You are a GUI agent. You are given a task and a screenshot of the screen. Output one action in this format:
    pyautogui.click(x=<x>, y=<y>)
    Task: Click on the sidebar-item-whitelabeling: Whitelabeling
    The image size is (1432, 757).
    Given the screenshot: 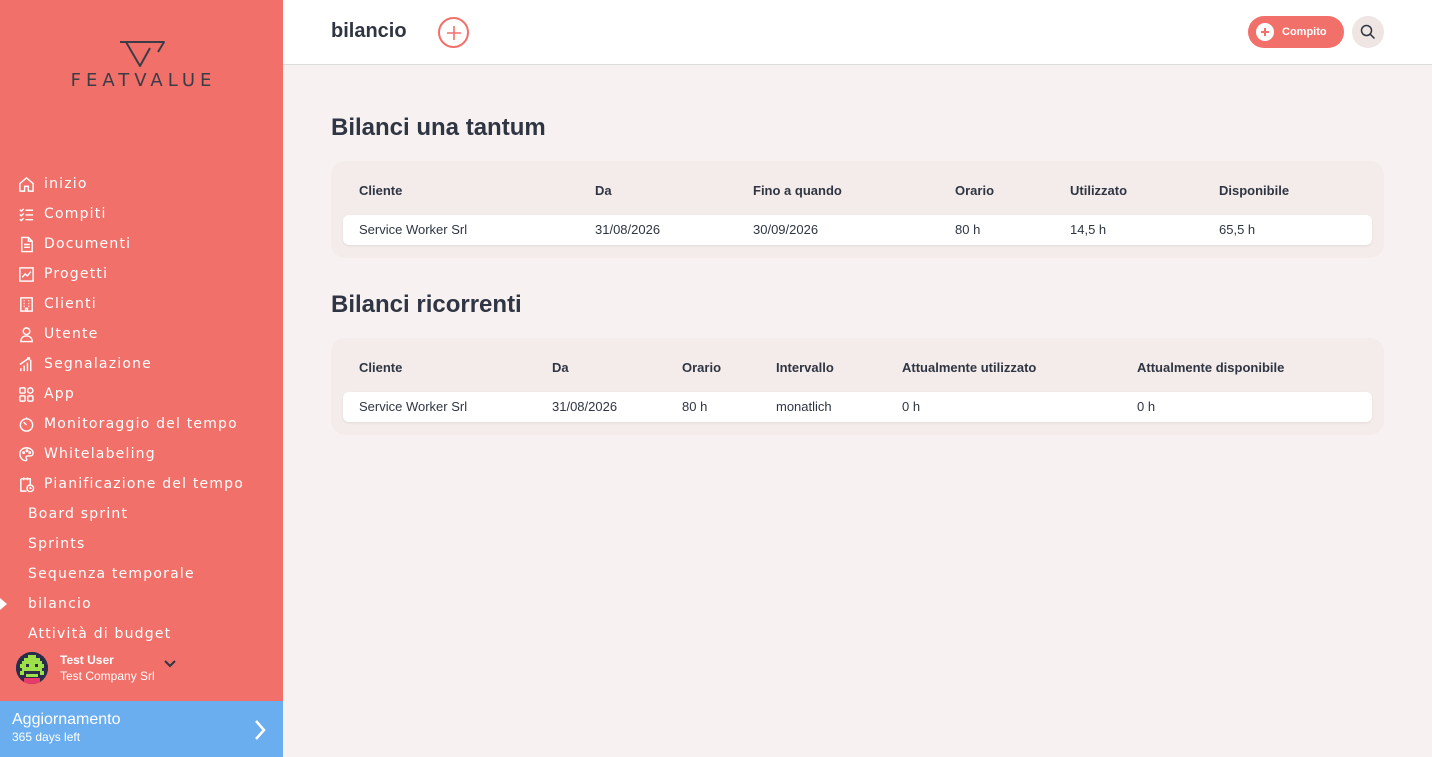 What is the action you would take?
    pyautogui.click(x=141, y=454)
    